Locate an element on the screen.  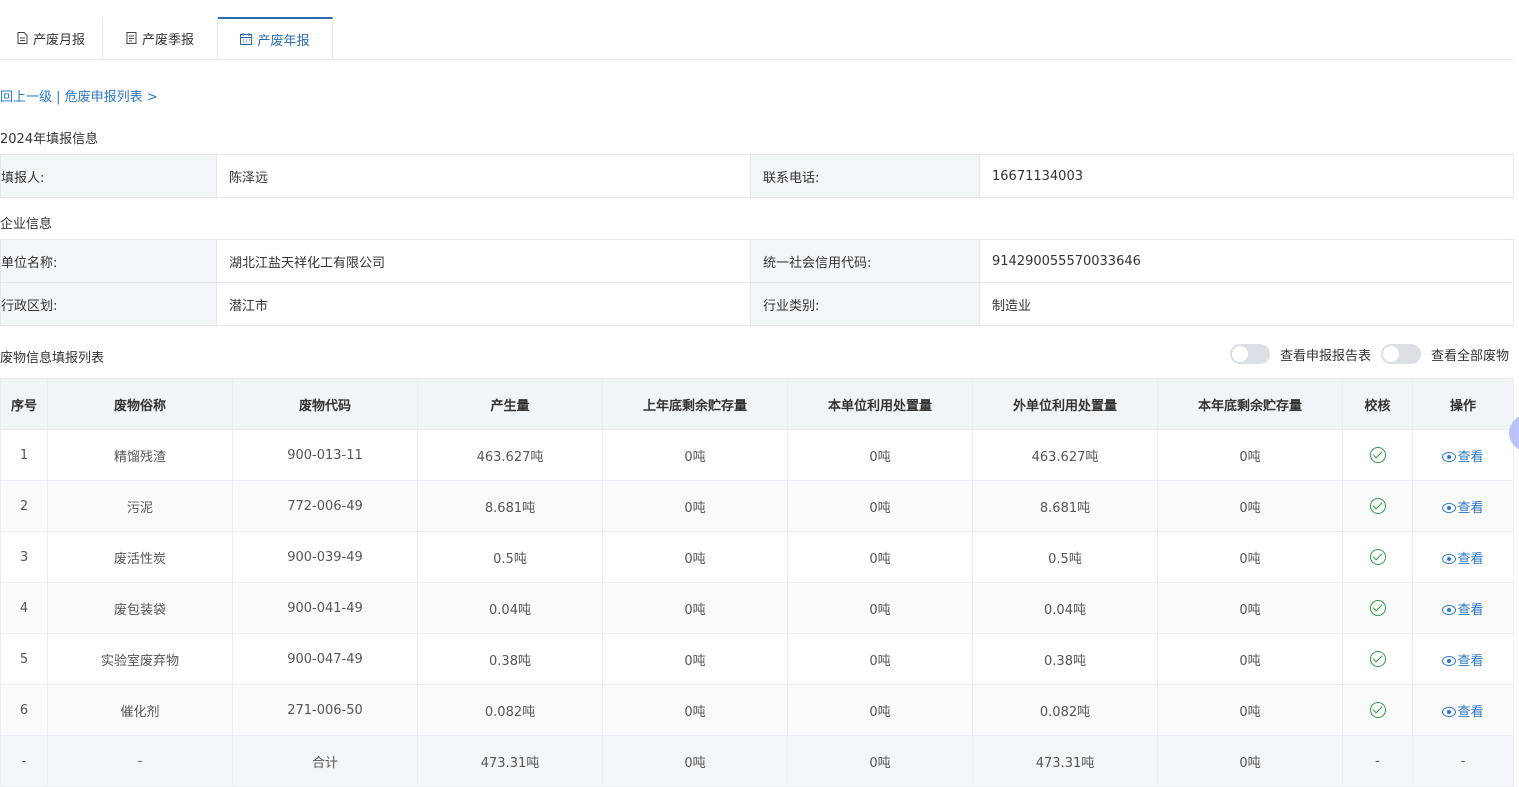
produced-amount: 0.5吨 is located at coordinates (510, 557).